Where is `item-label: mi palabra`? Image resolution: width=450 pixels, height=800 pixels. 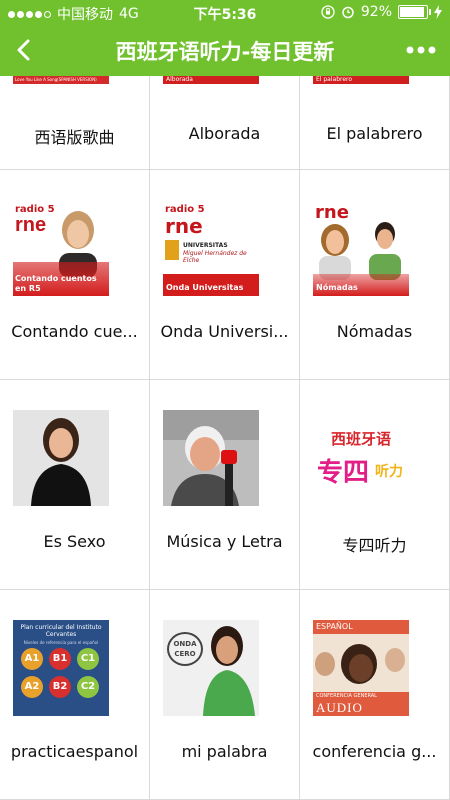
item-label: mi palabra is located at coordinates (224, 751).